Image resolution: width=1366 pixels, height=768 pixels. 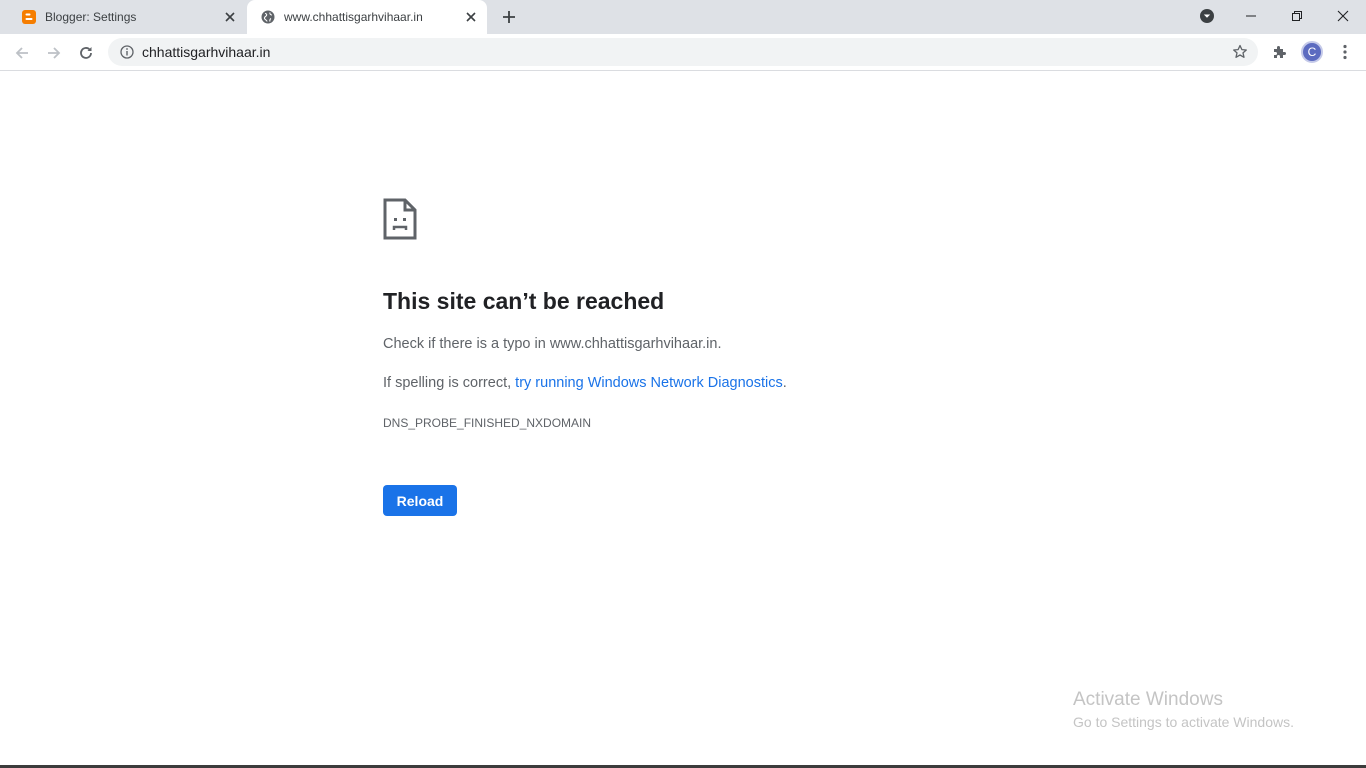 I want to click on diagnostics-suffix: ., so click(x=784, y=383).